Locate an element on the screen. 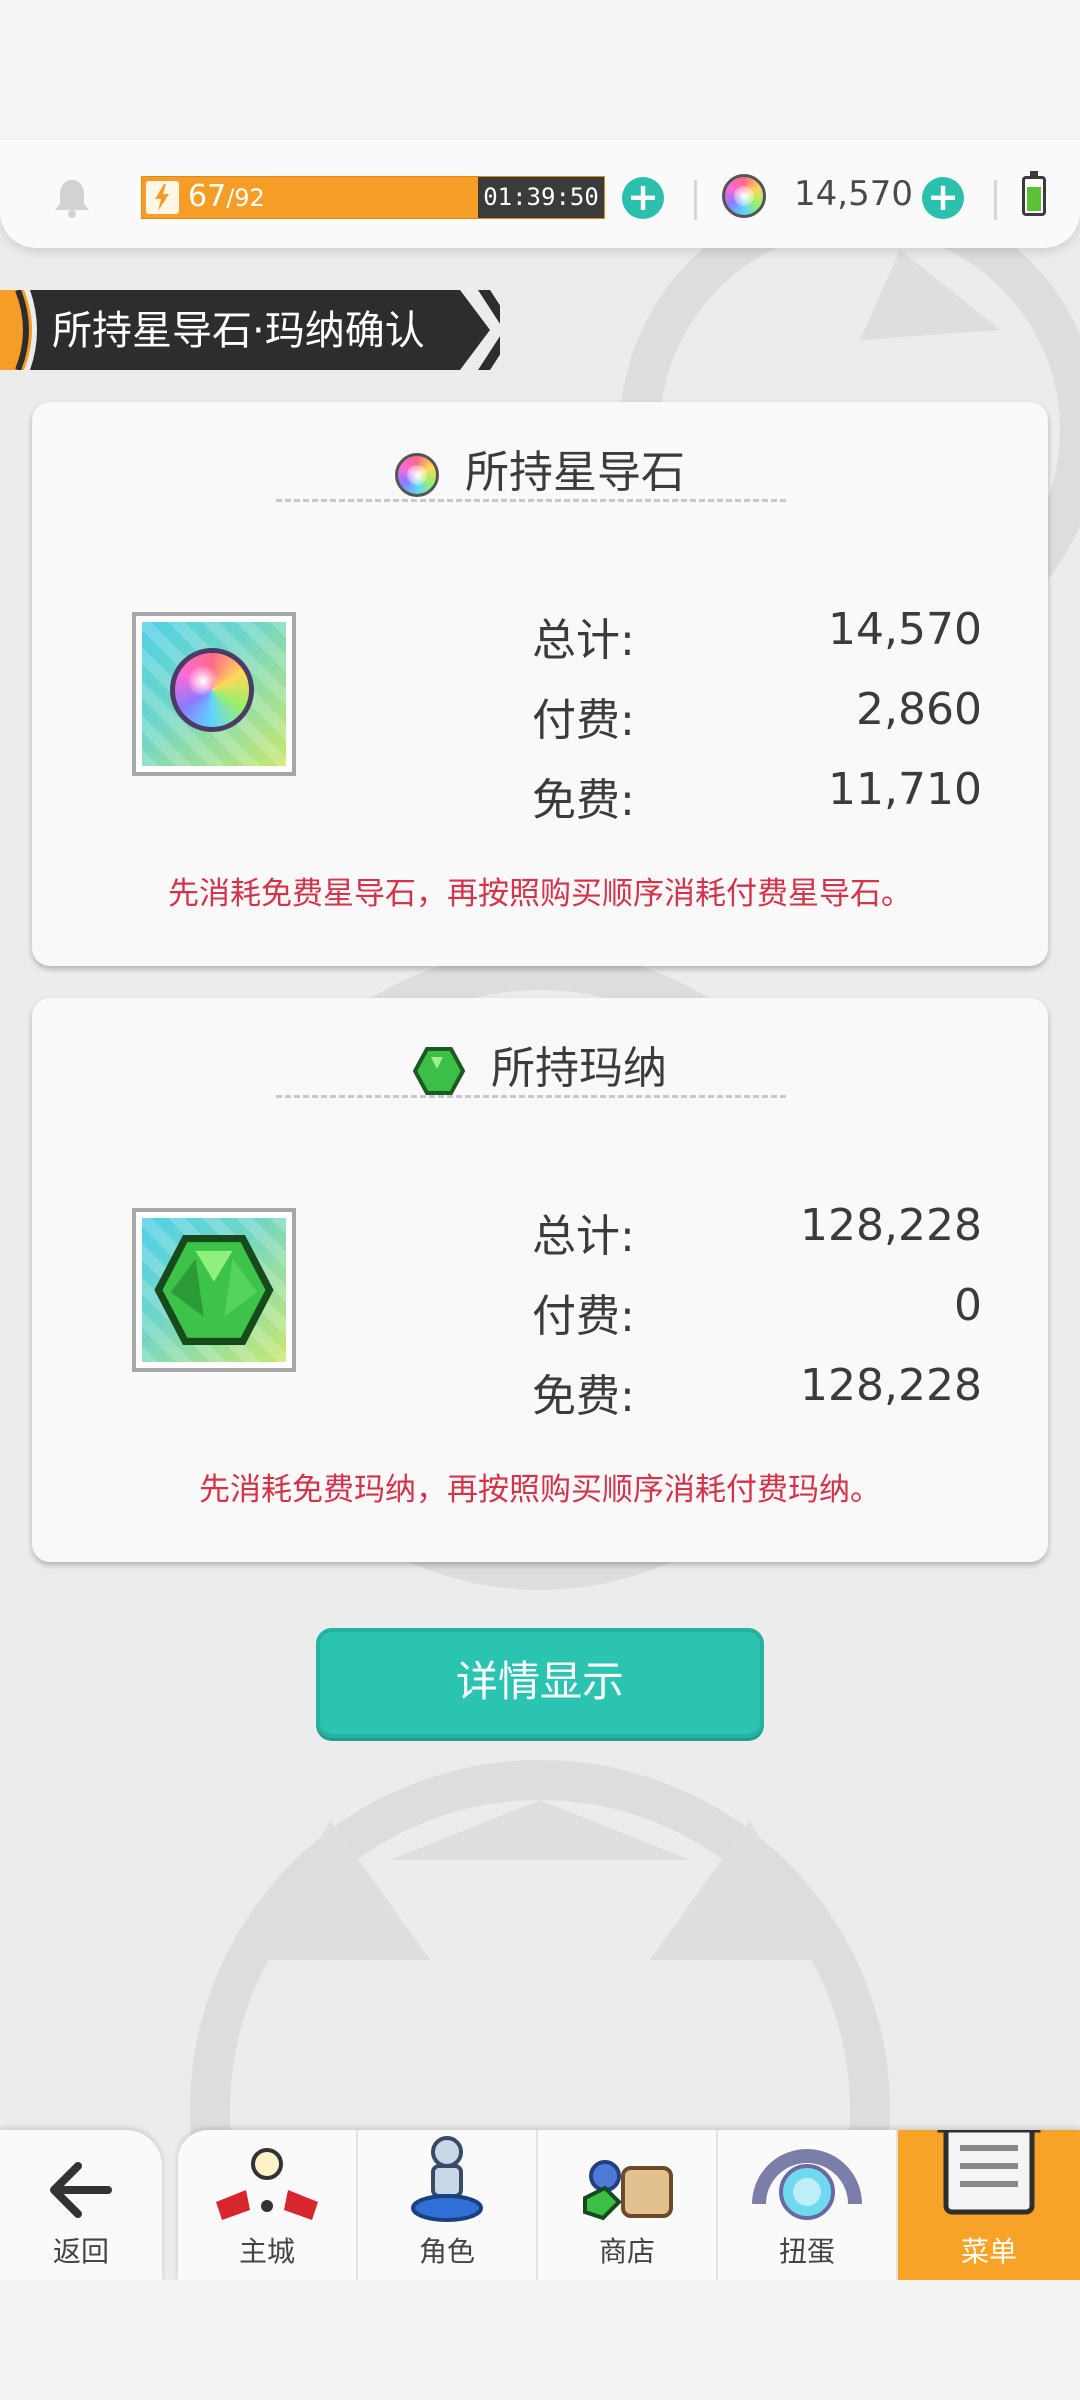  stamina-value: 67/92 is located at coordinates (226, 196).